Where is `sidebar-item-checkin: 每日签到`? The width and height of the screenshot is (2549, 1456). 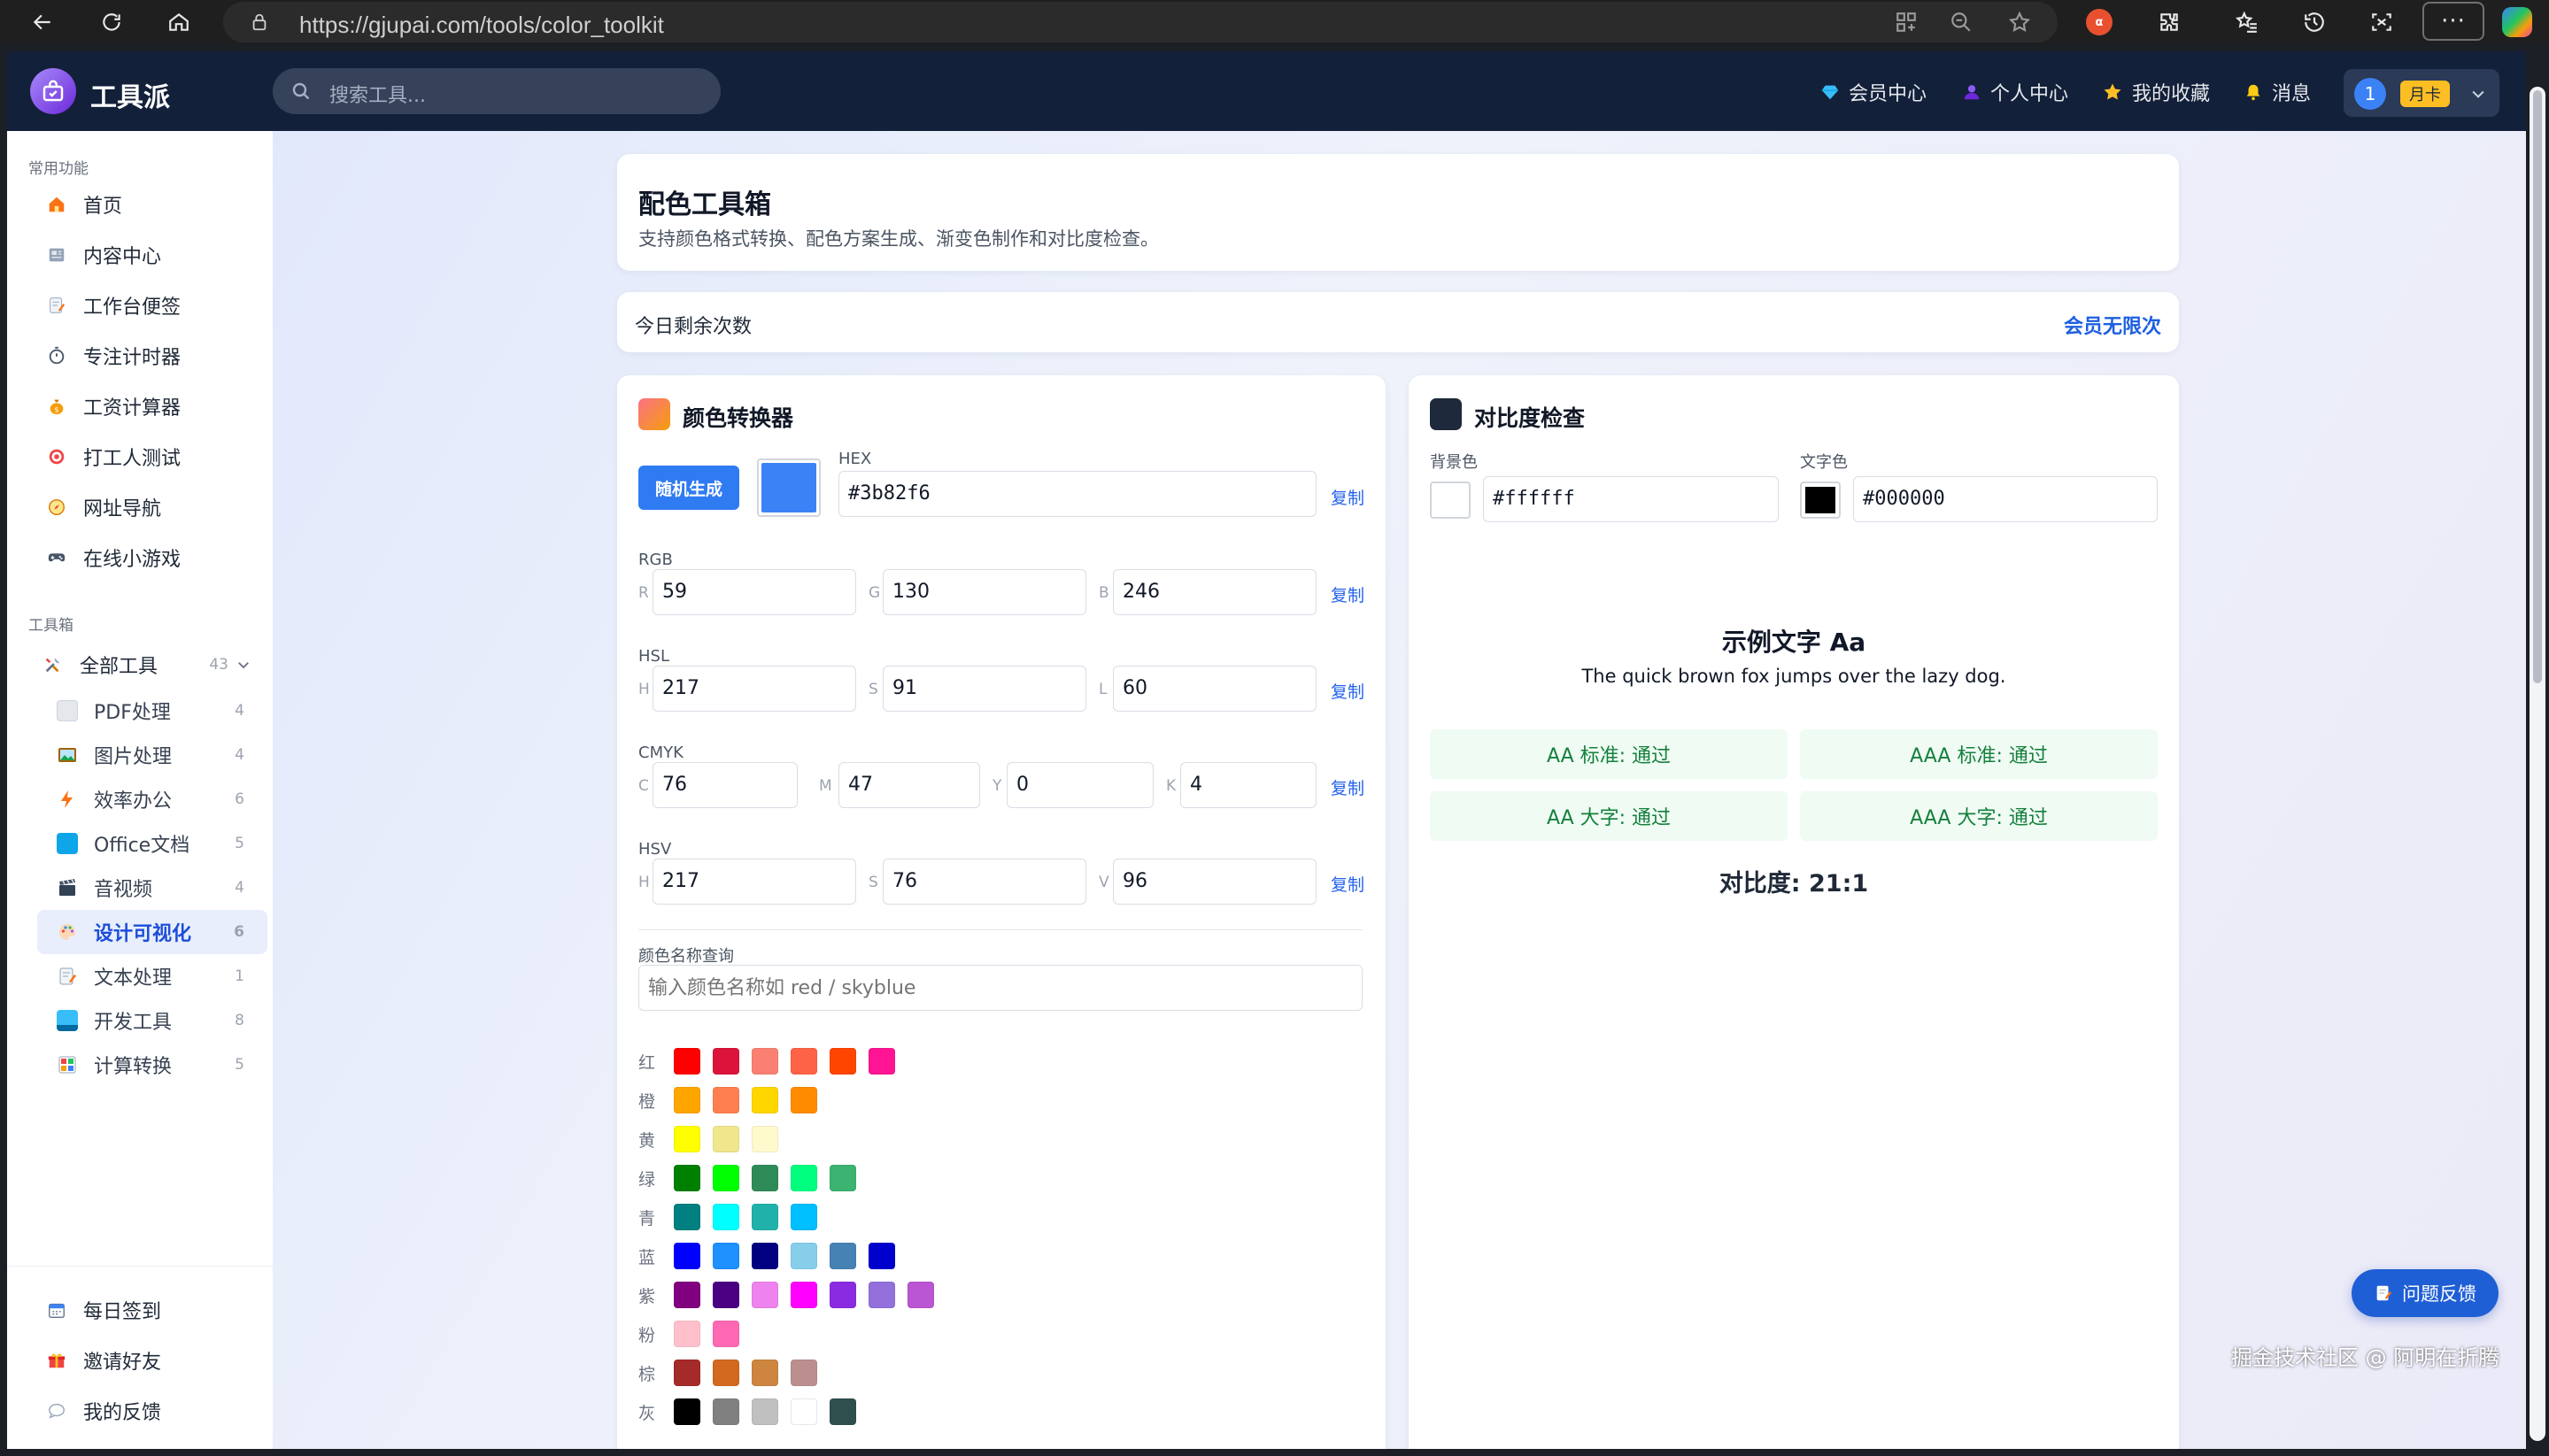 sidebar-item-checkin: 每日签到 is located at coordinates (147, 1310).